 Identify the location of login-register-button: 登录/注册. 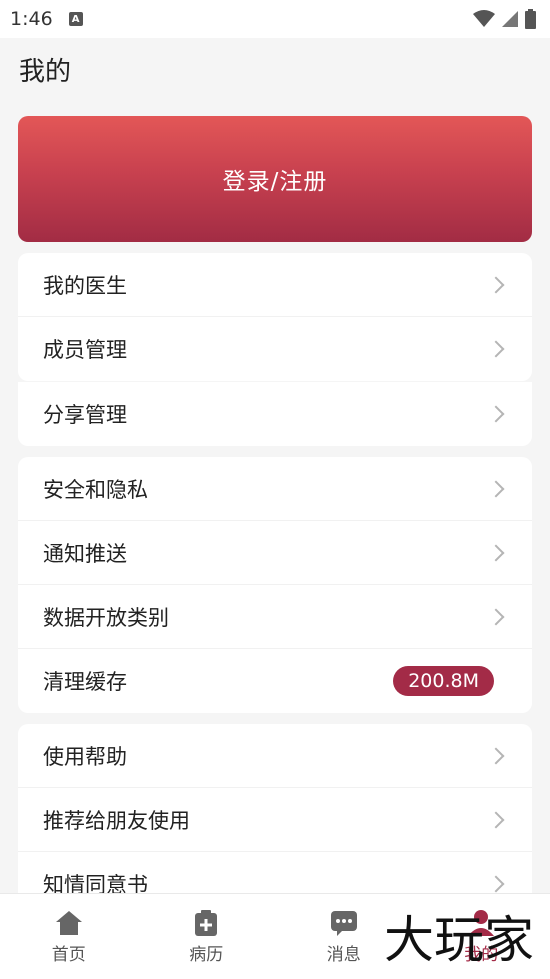
(275, 179).